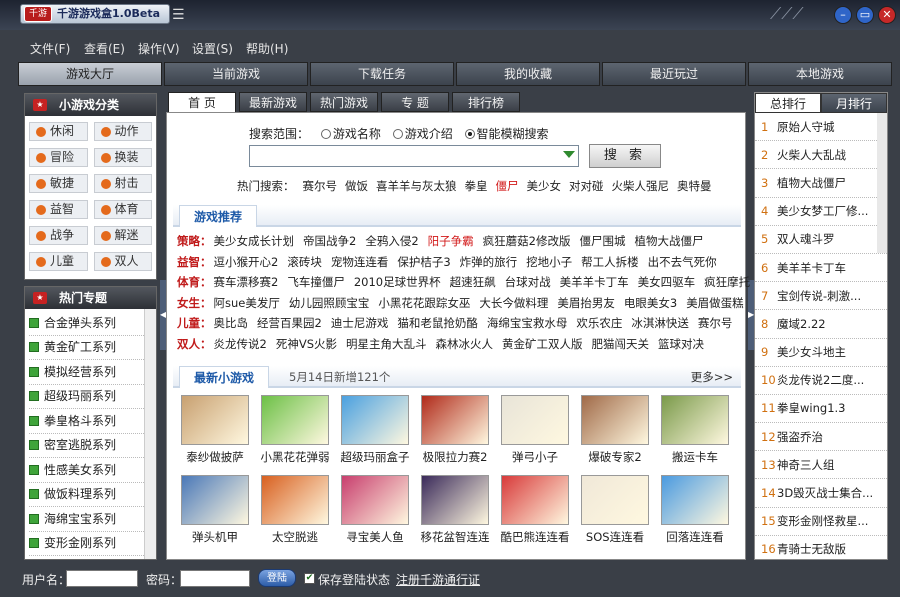 The width and height of the screenshot is (900, 597). I want to click on hot-search-term: 奥特曼, so click(694, 186).